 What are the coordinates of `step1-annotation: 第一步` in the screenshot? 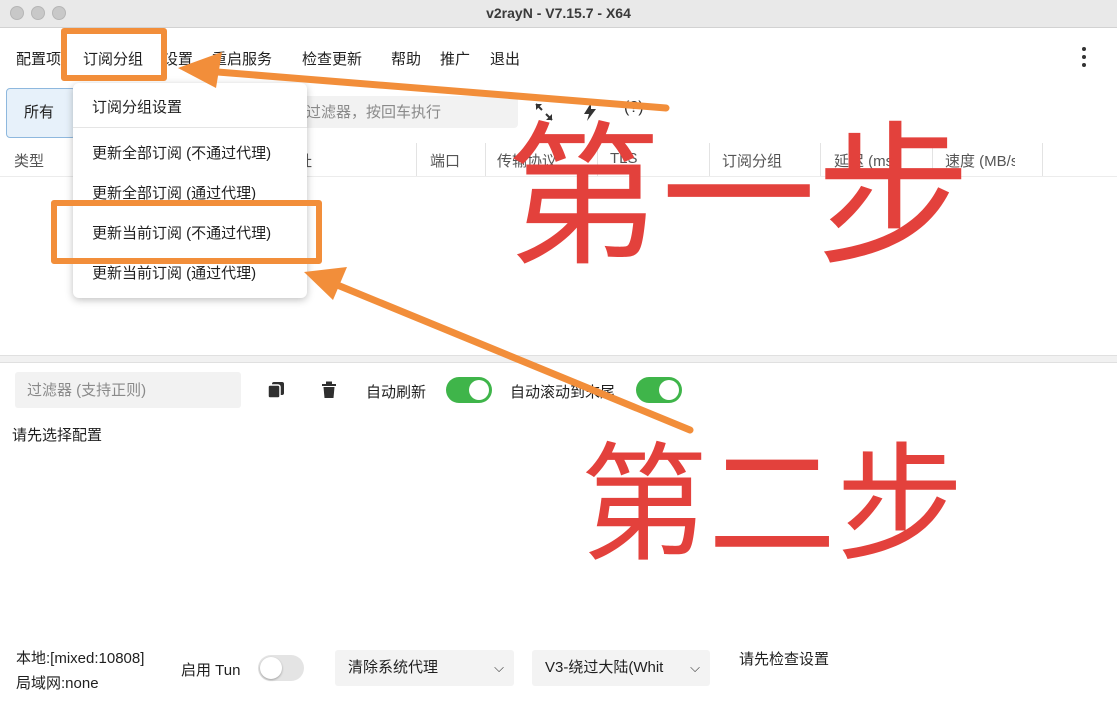 It's located at (738, 197).